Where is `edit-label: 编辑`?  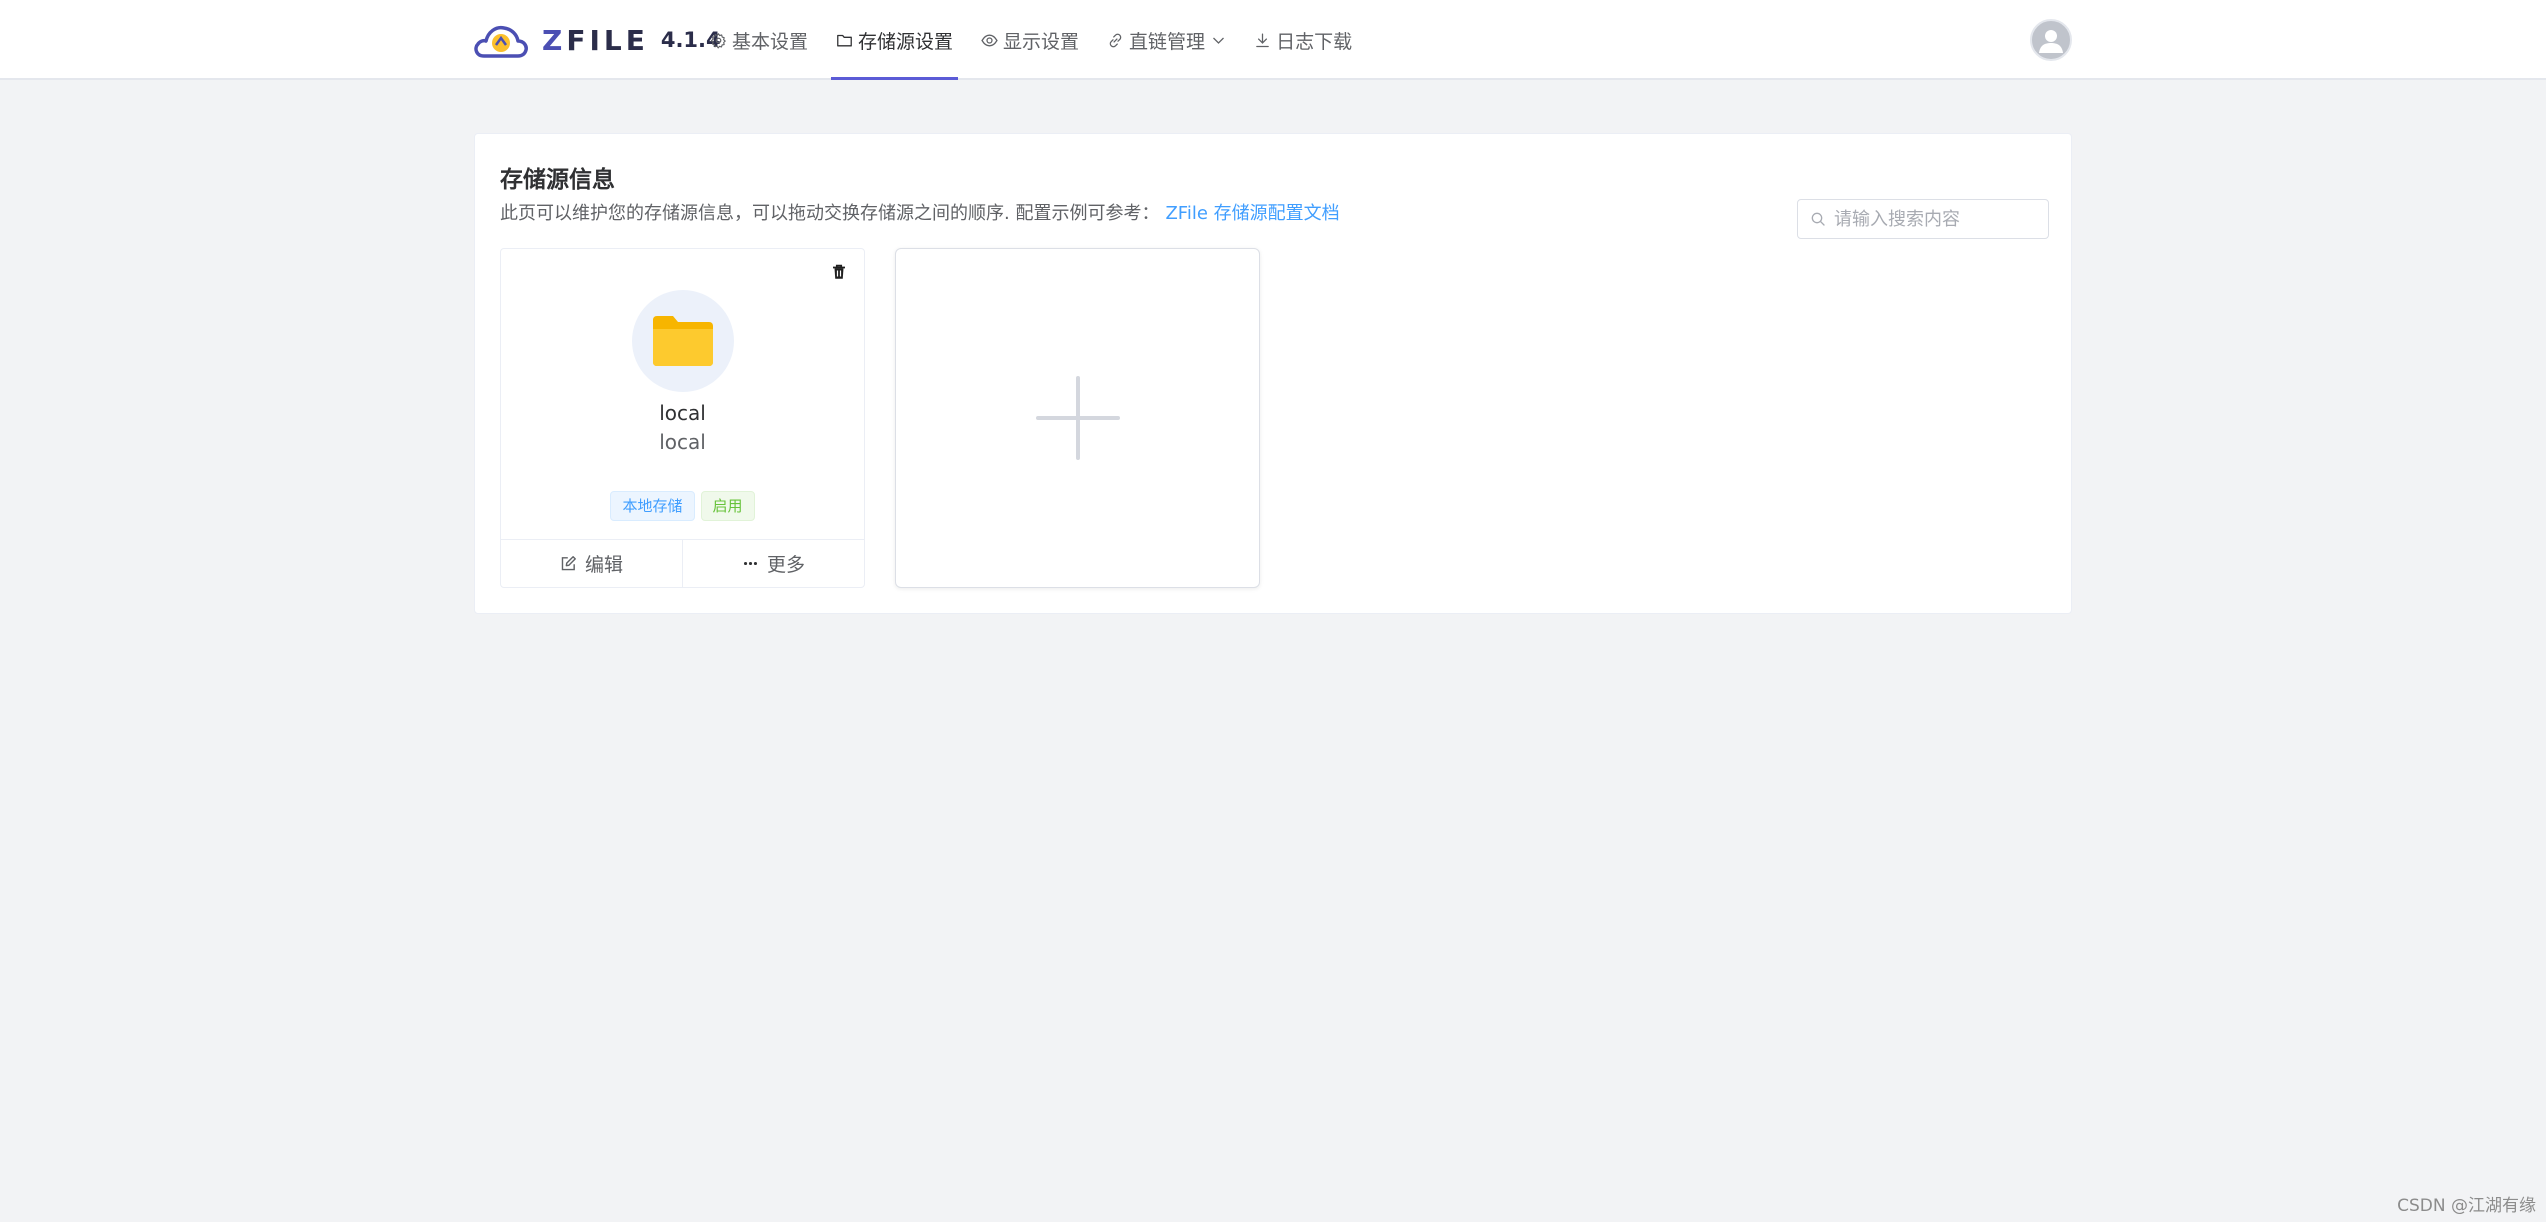
edit-label: 编辑 is located at coordinates (603, 565).